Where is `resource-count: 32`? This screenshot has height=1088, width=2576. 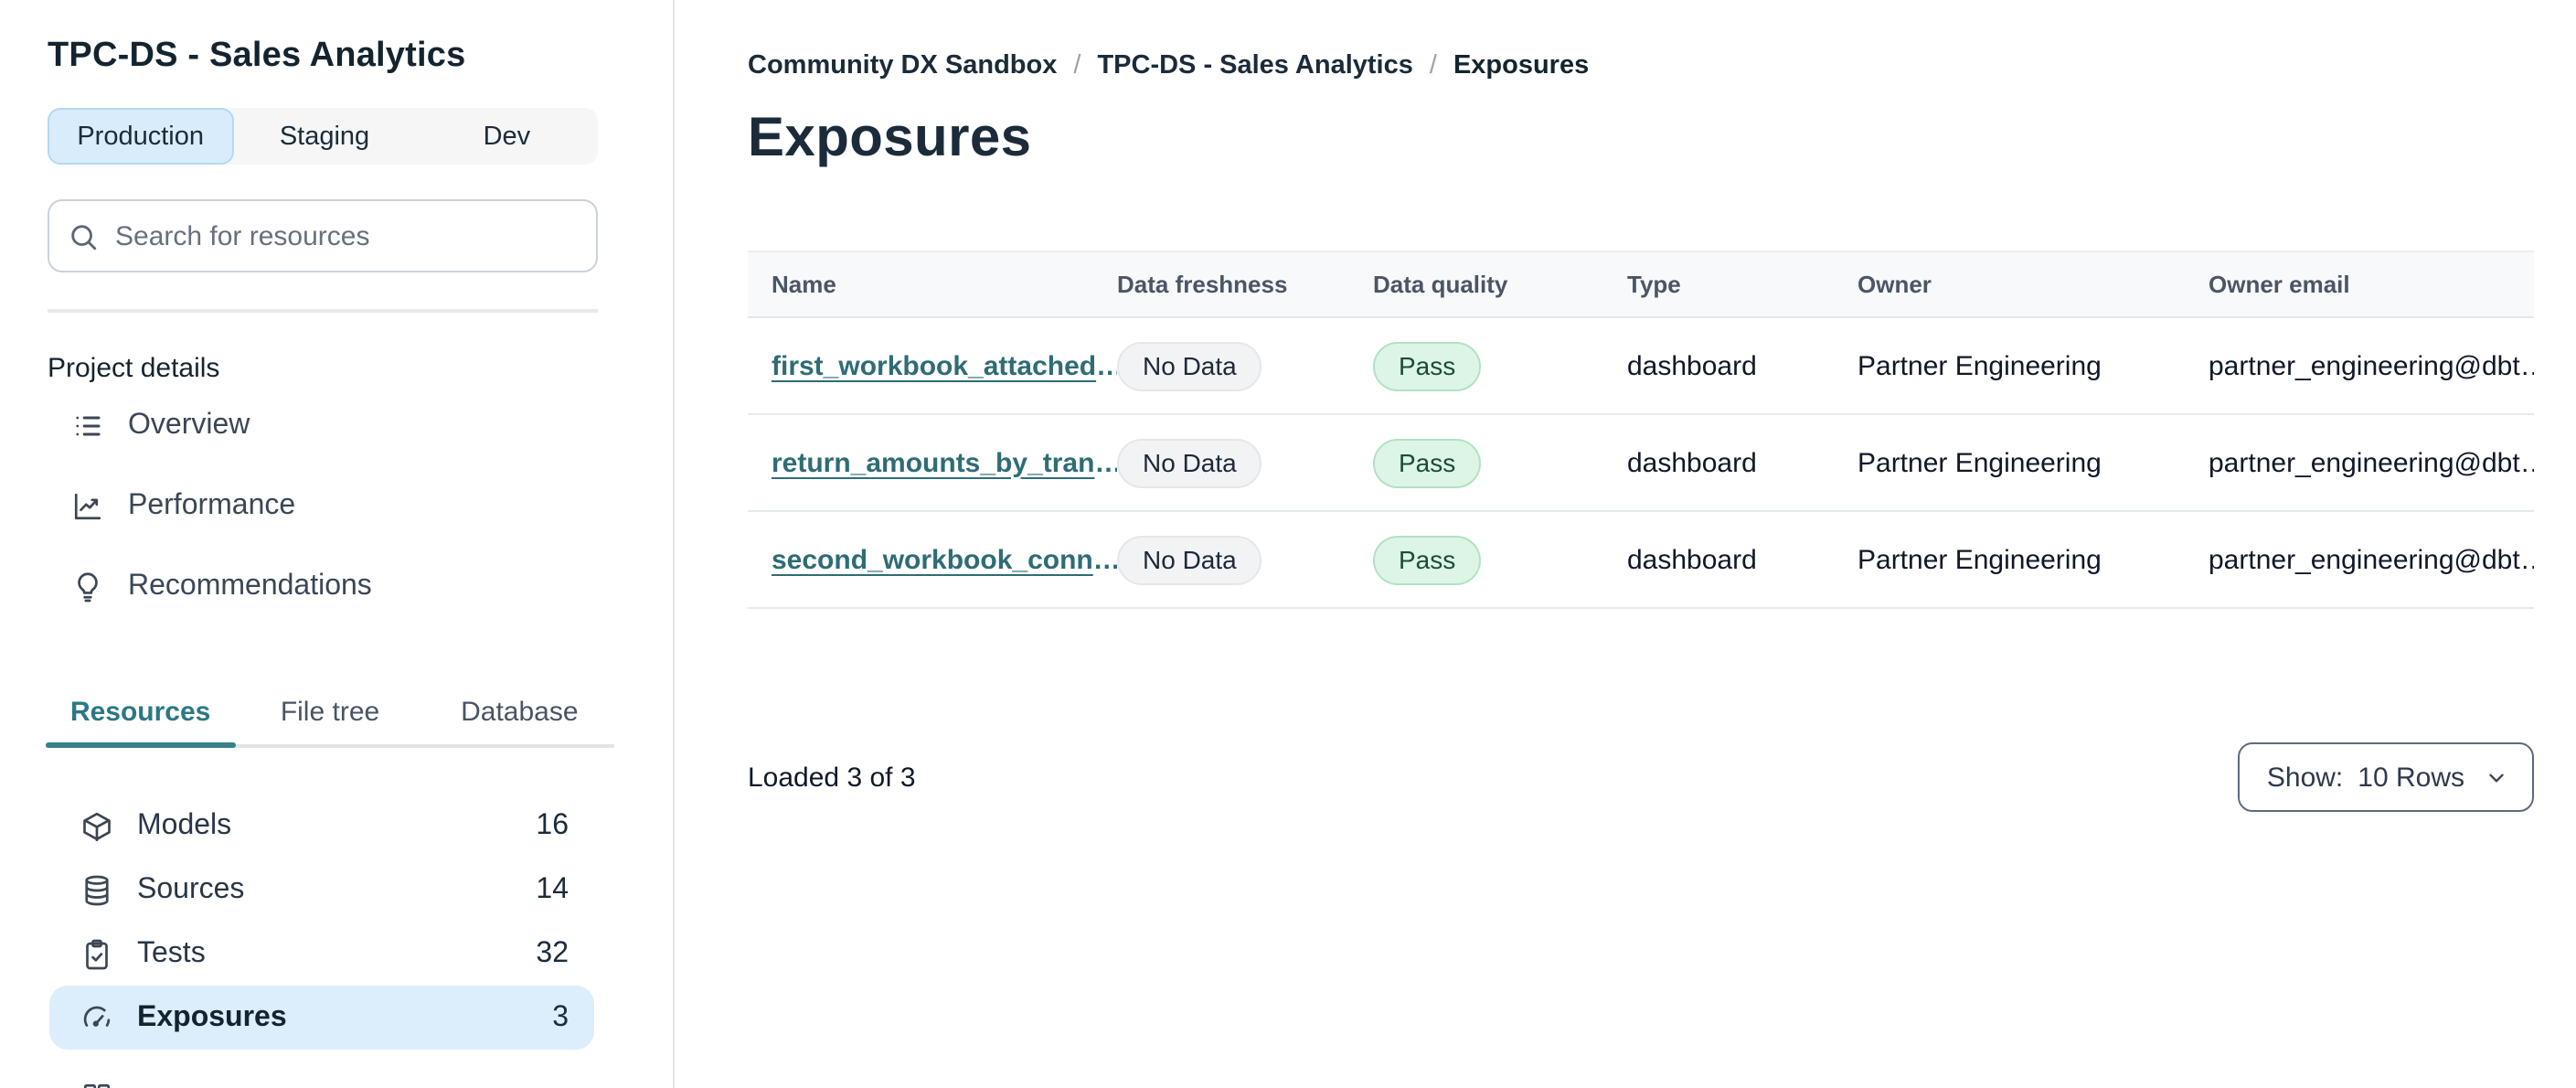 resource-count: 32 is located at coordinates (552, 952).